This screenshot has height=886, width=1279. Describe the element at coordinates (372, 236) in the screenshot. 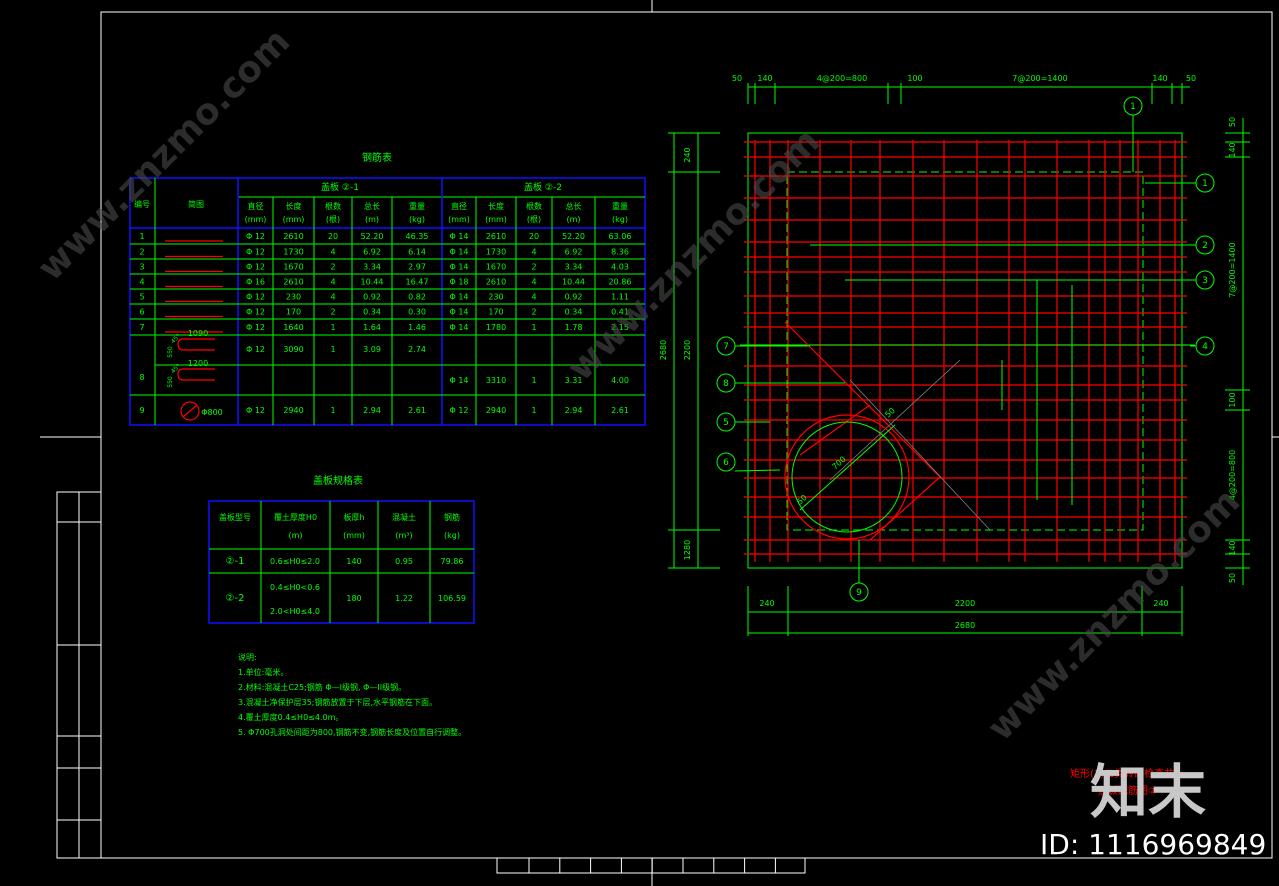

I see `cell-g1: 52.20` at that location.